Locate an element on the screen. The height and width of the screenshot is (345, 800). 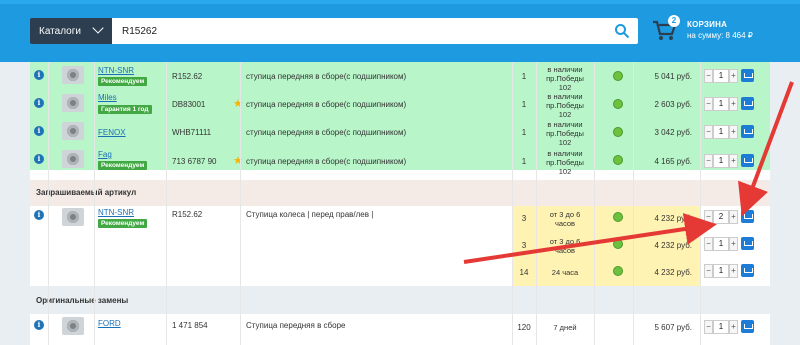
count-field: 2 is located at coordinates (721, 217).